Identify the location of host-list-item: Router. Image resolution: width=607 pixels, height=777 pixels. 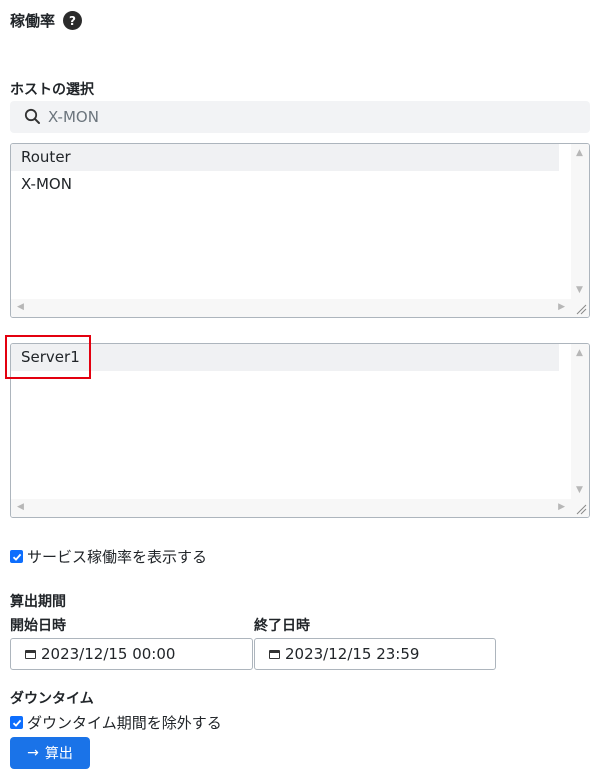
(285, 157).